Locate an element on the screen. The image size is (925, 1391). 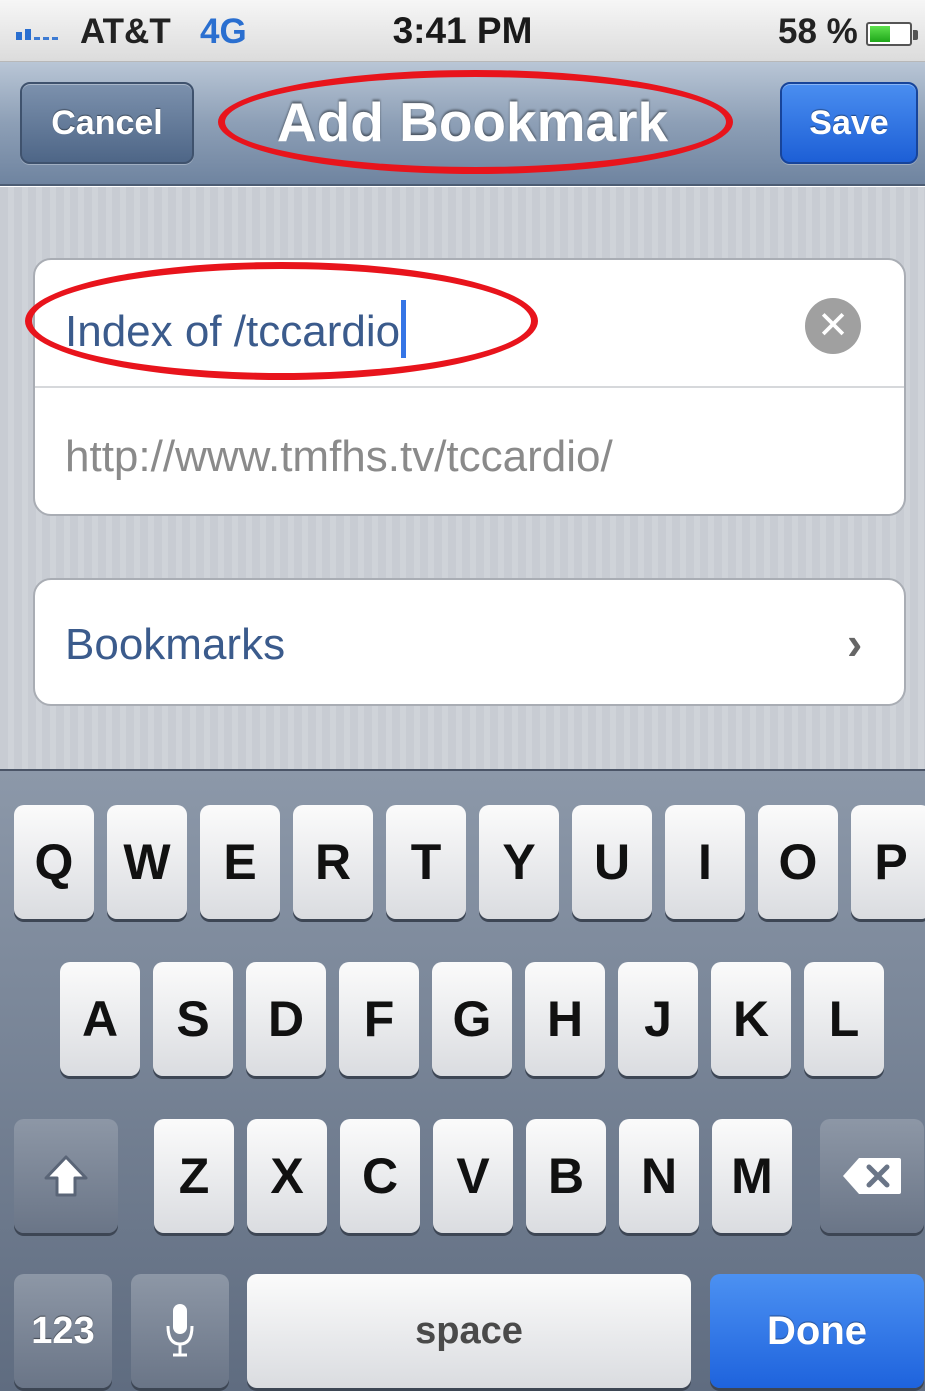
battery-icon is located at coordinates (892, 34).